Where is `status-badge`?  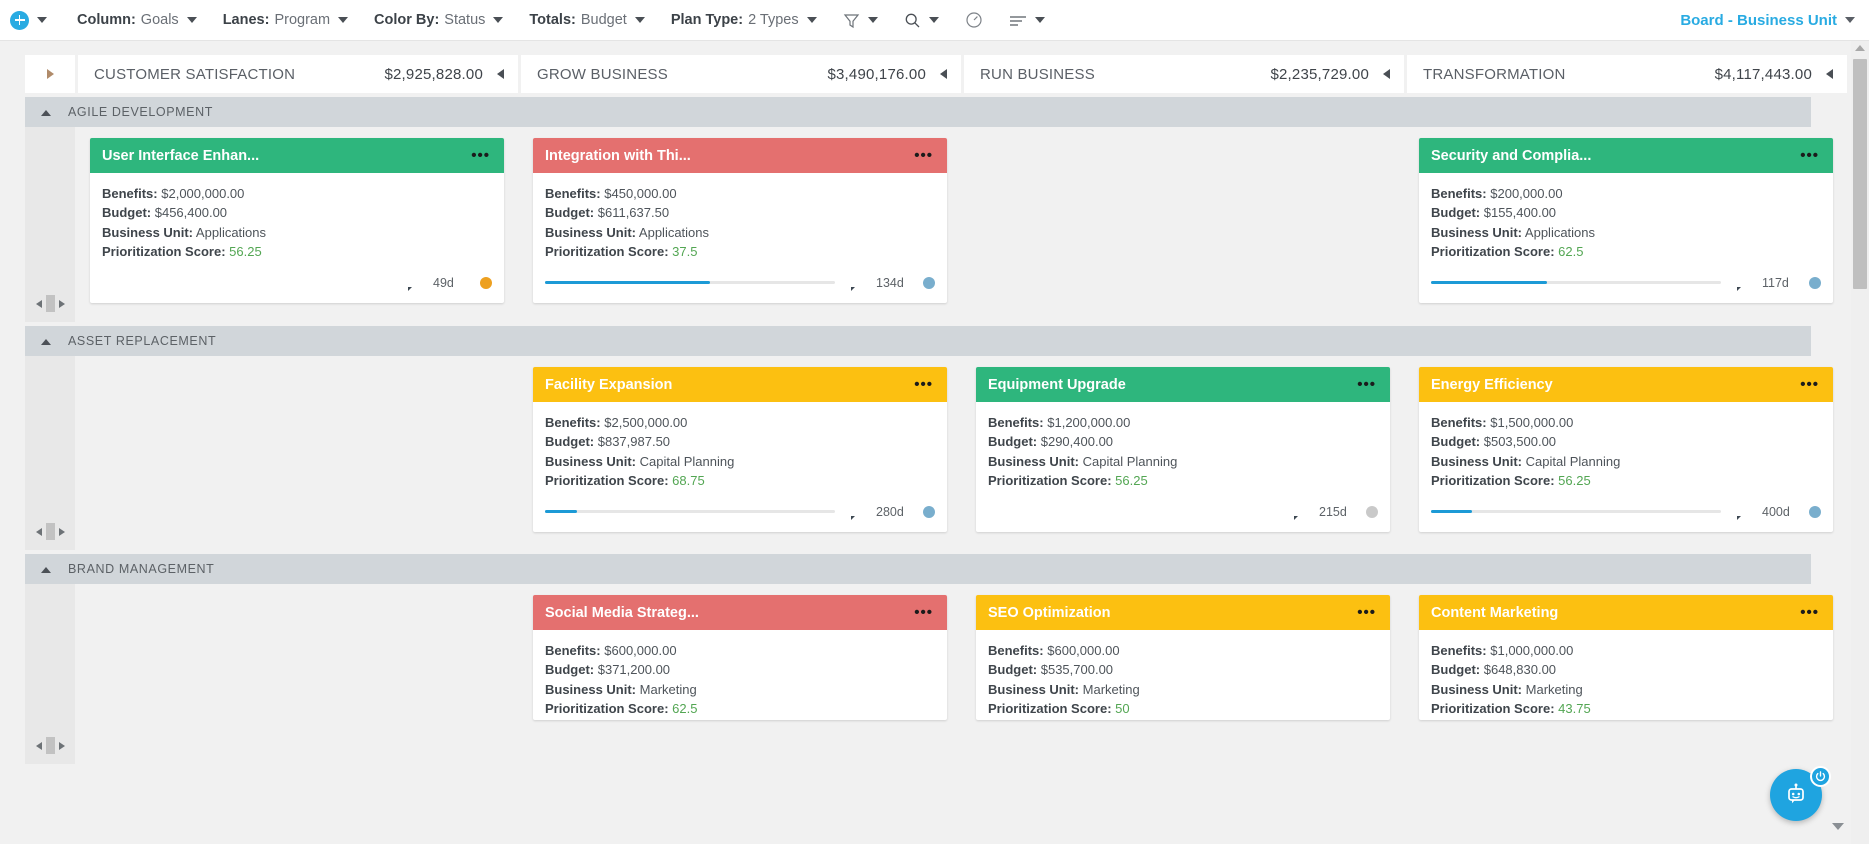 status-badge is located at coordinates (1815, 511).